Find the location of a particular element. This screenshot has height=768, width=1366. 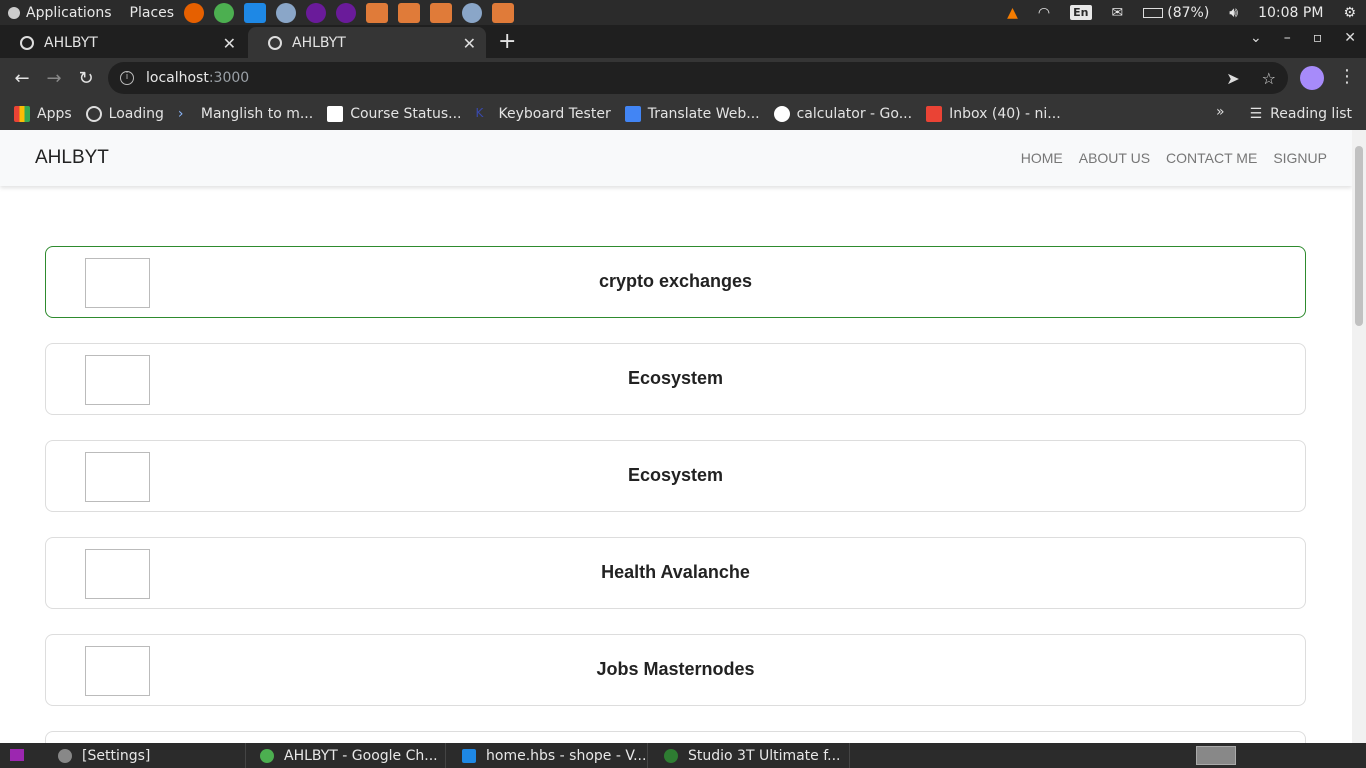

site-brand: AHLBYT is located at coordinates (72, 158).